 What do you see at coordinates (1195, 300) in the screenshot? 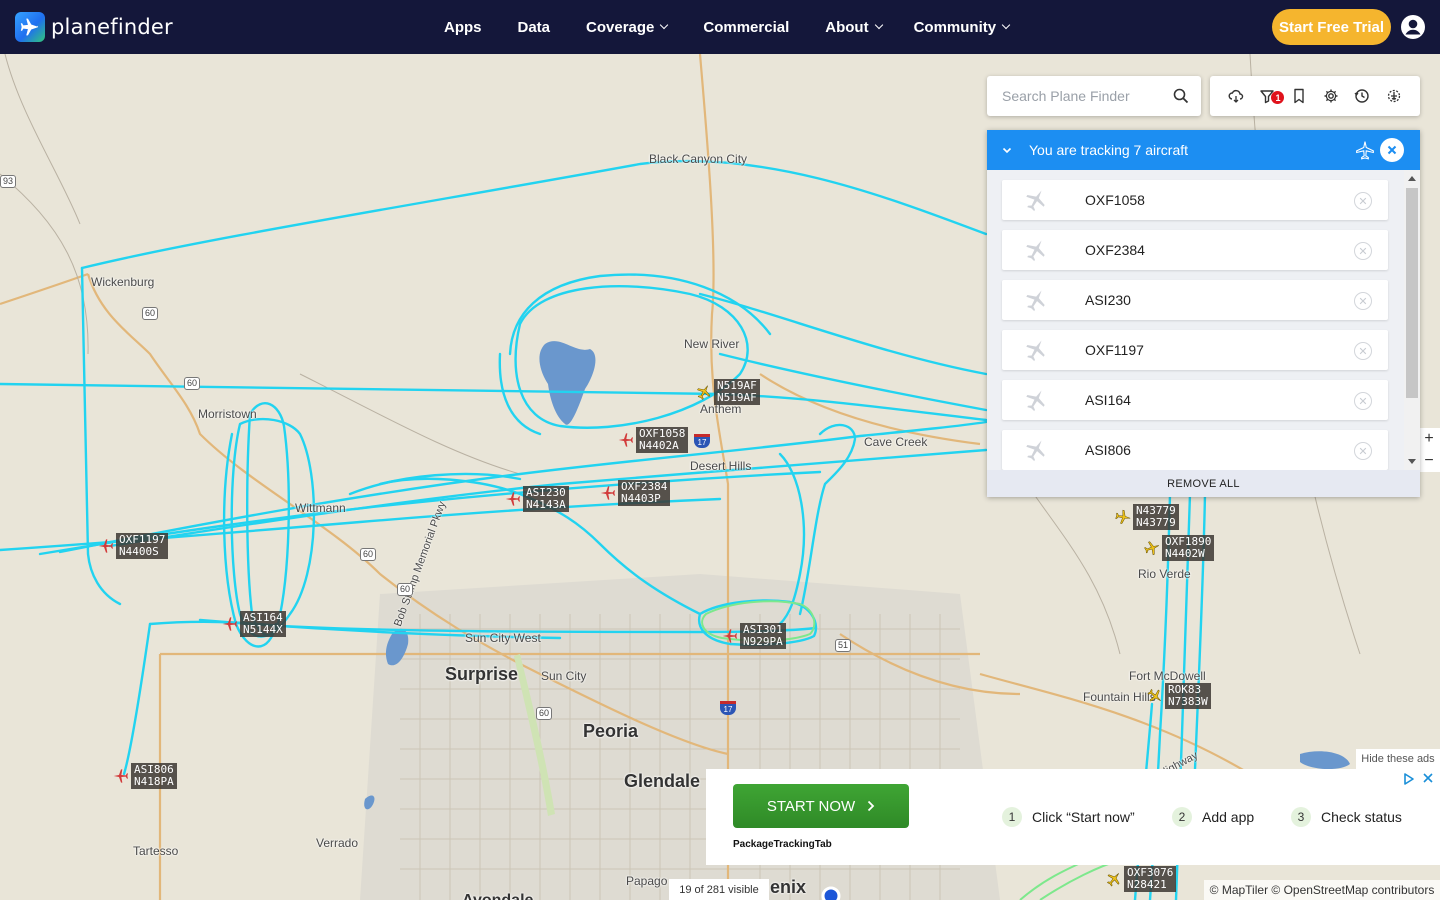
I see `tracked-aircraft-row: ASI230 ✕` at bounding box center [1195, 300].